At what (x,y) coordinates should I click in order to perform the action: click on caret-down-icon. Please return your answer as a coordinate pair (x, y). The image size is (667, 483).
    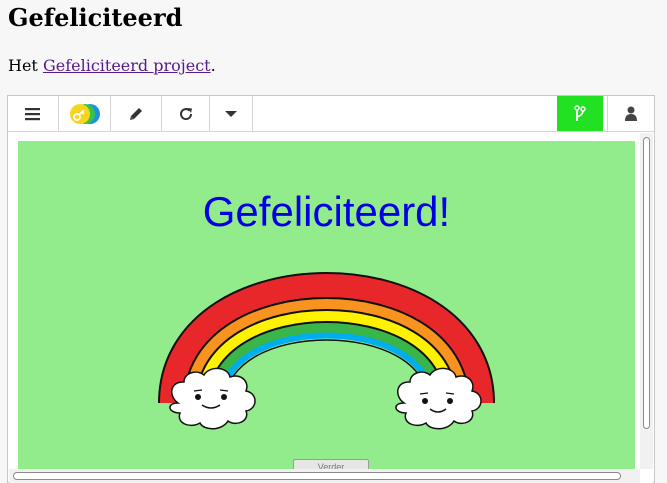
    Looking at the image, I should click on (231, 113).